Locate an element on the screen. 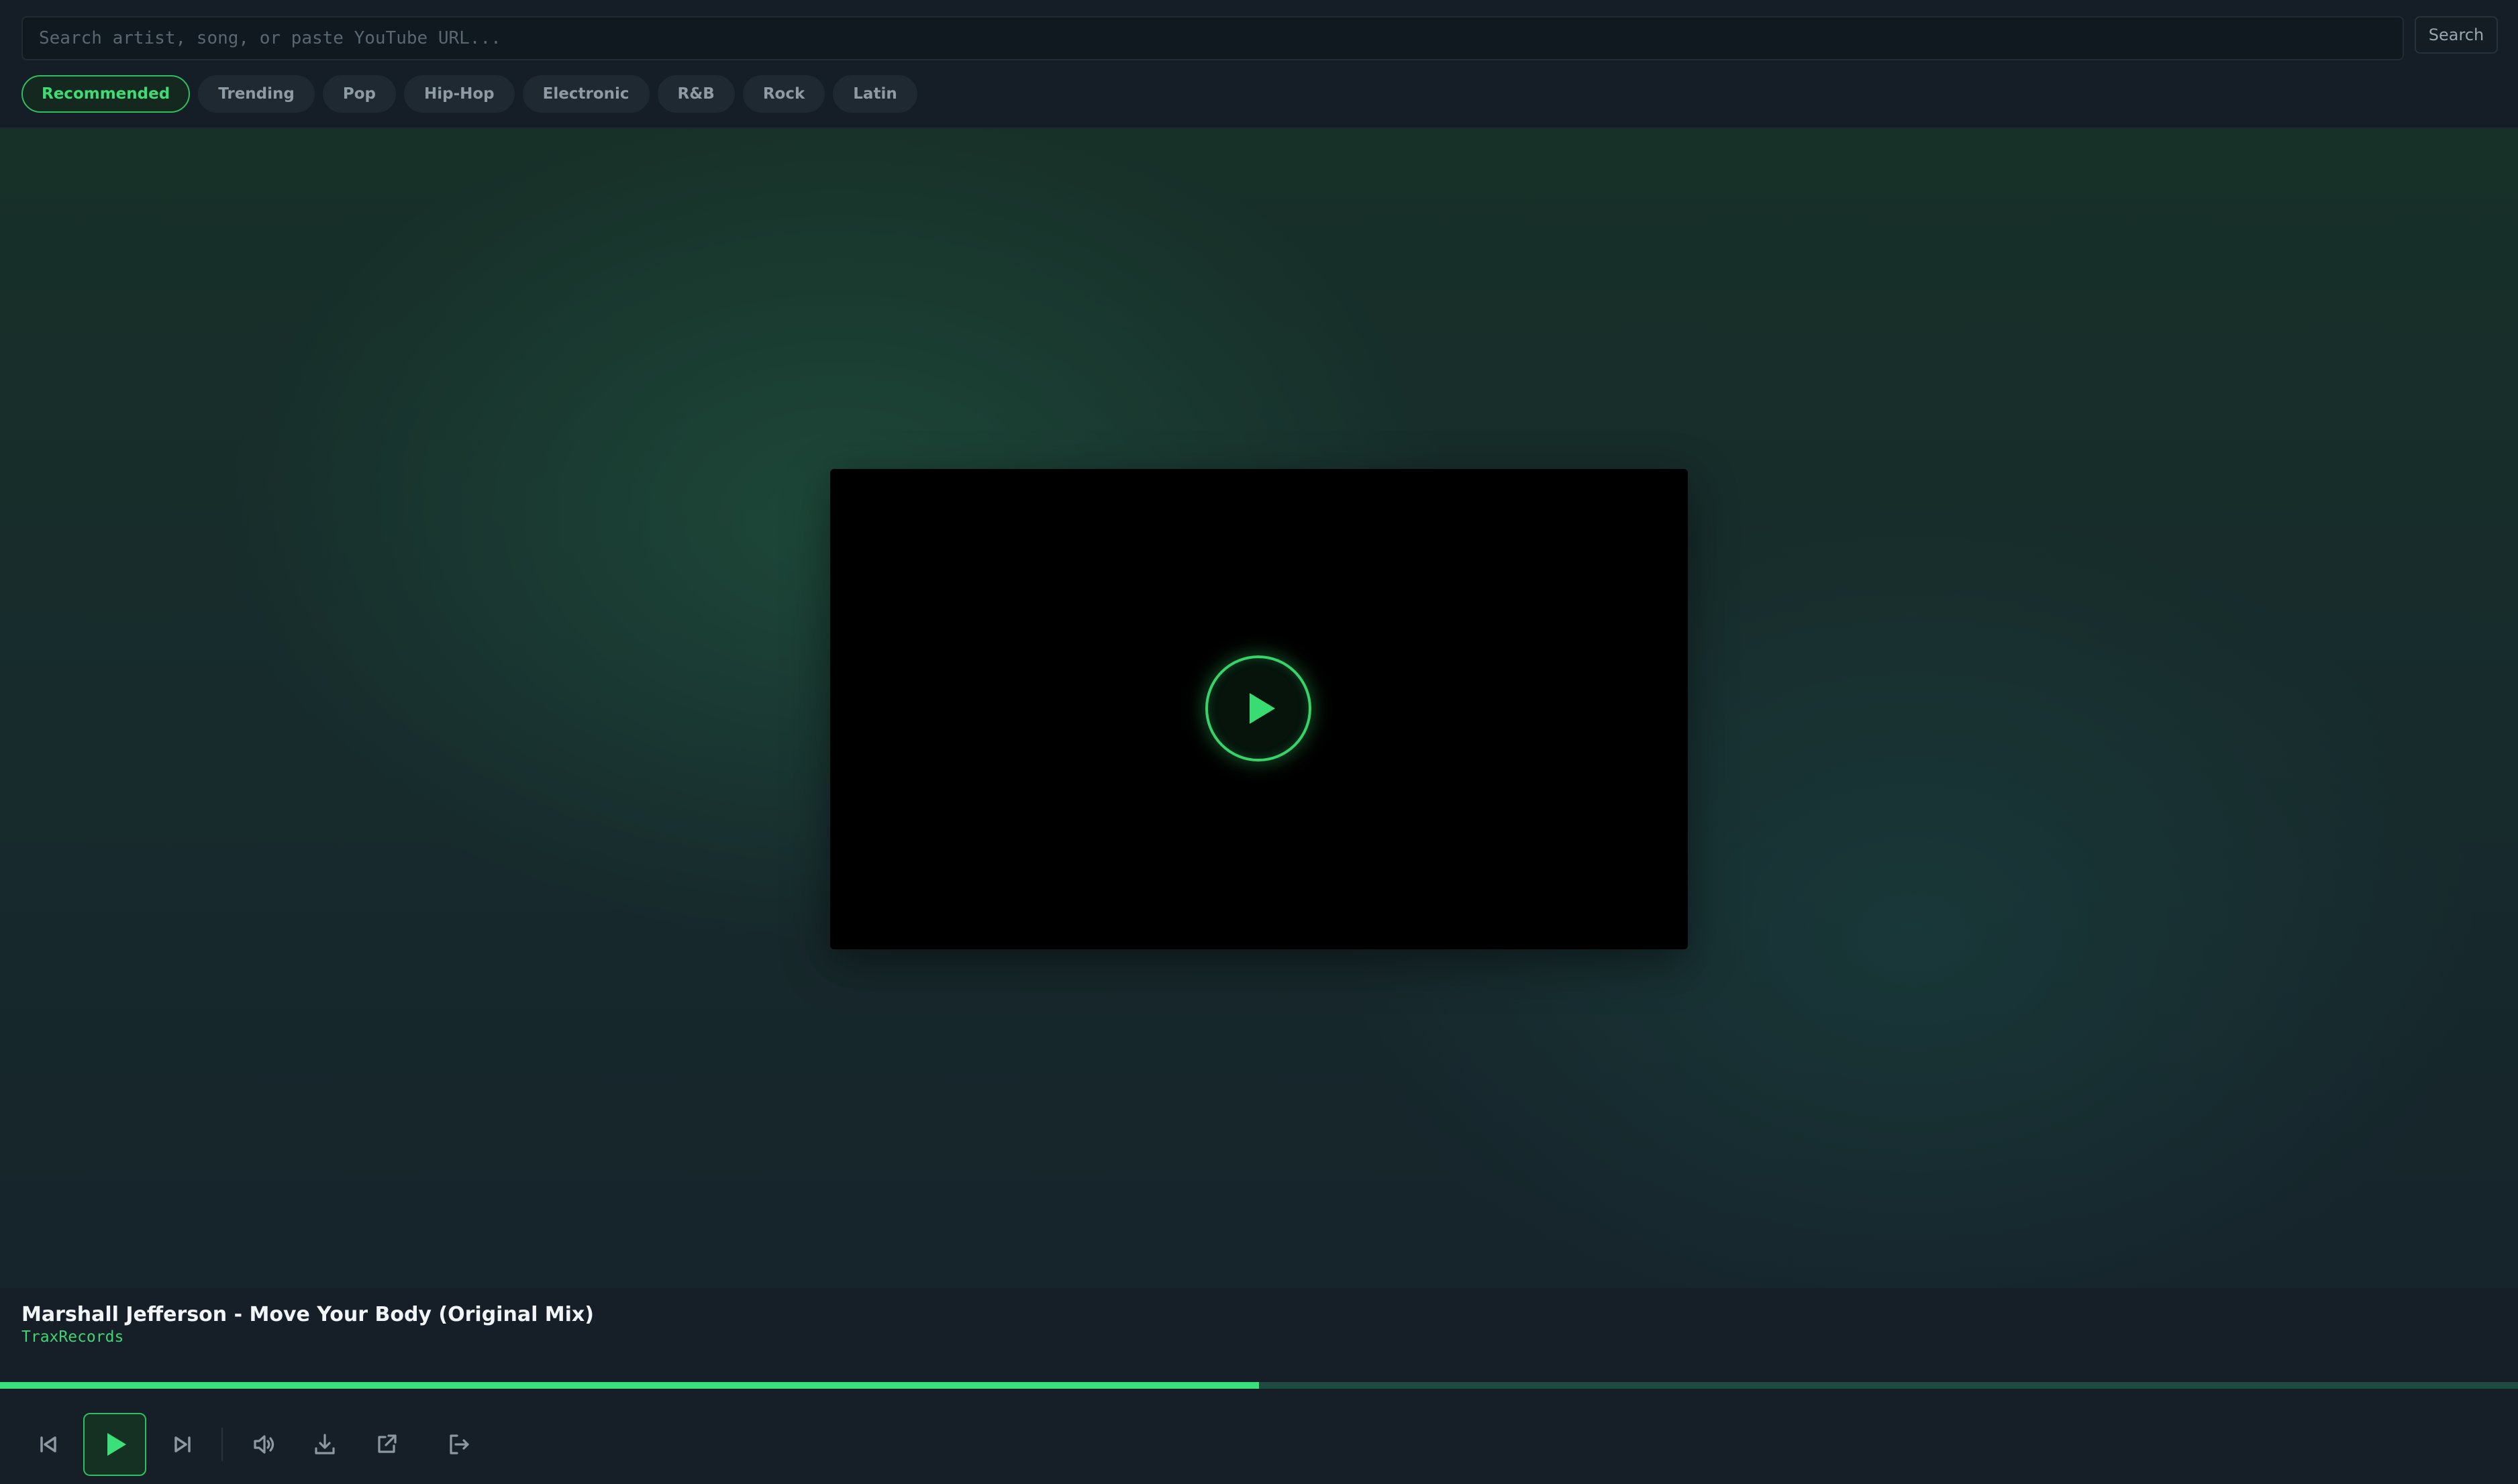 The image size is (2518, 1484). progress-fill is located at coordinates (630, 1385).